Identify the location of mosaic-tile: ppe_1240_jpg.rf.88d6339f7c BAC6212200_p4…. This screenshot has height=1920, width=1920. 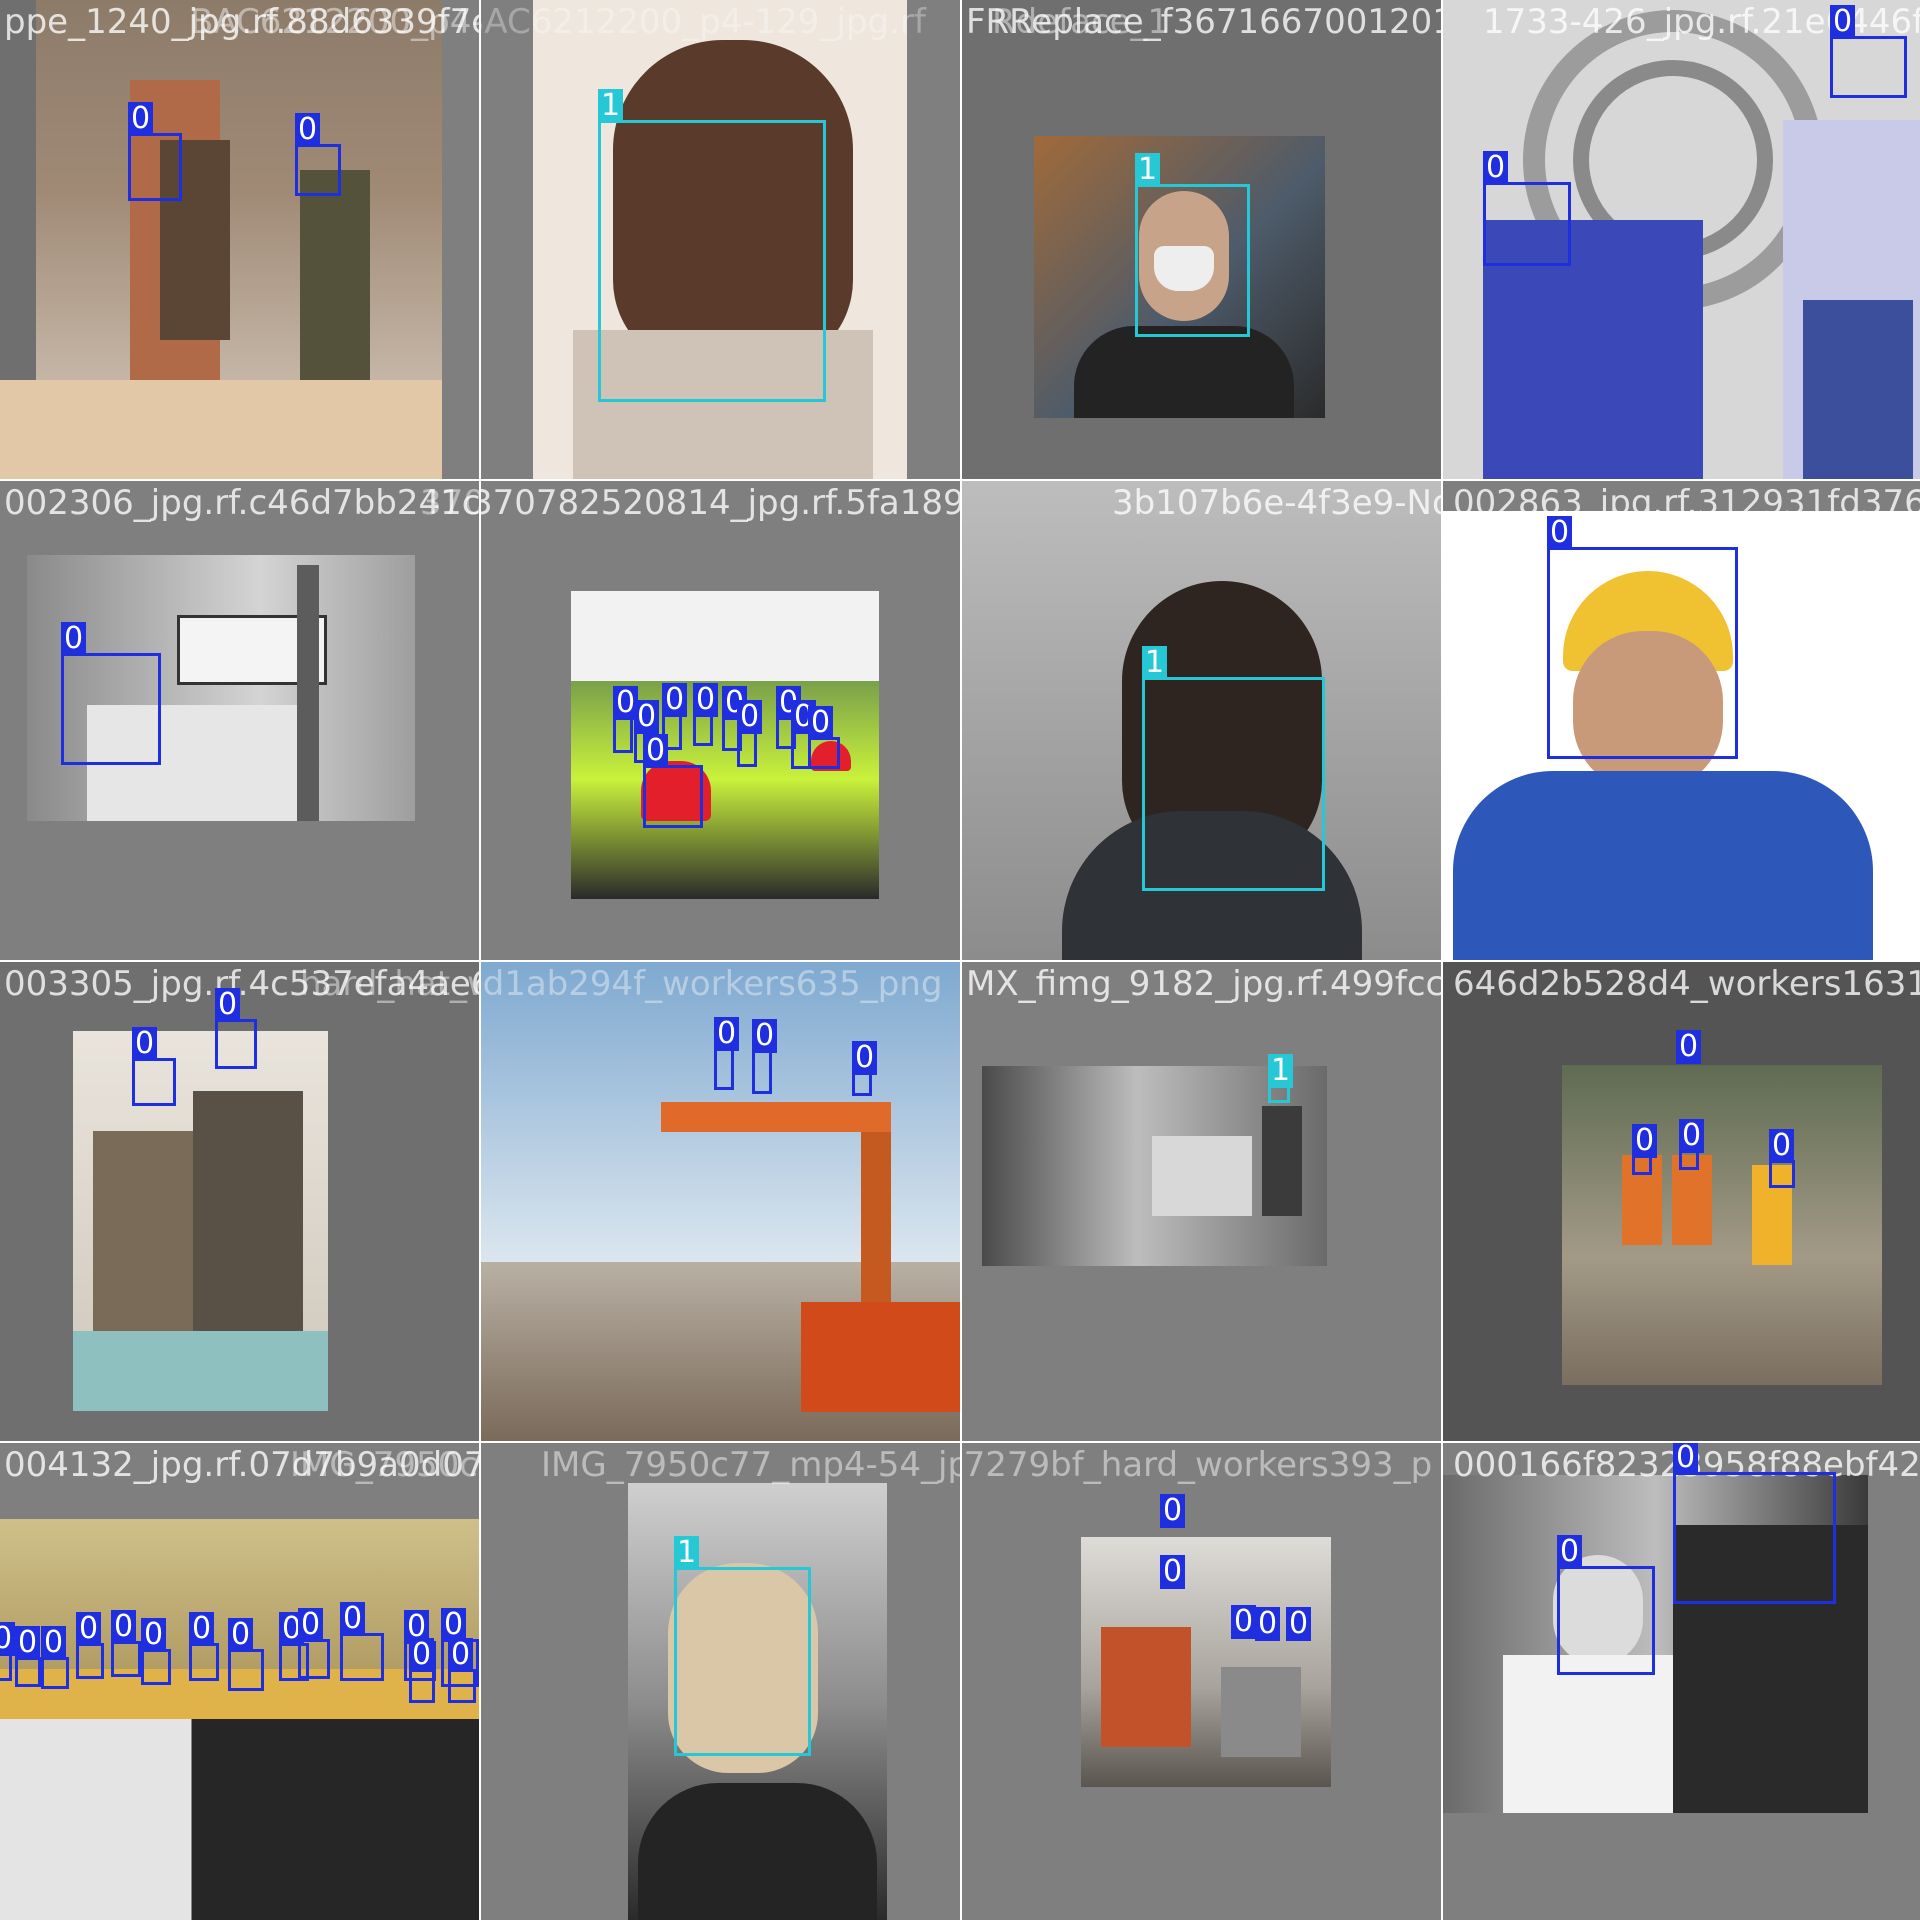
(239, 239).